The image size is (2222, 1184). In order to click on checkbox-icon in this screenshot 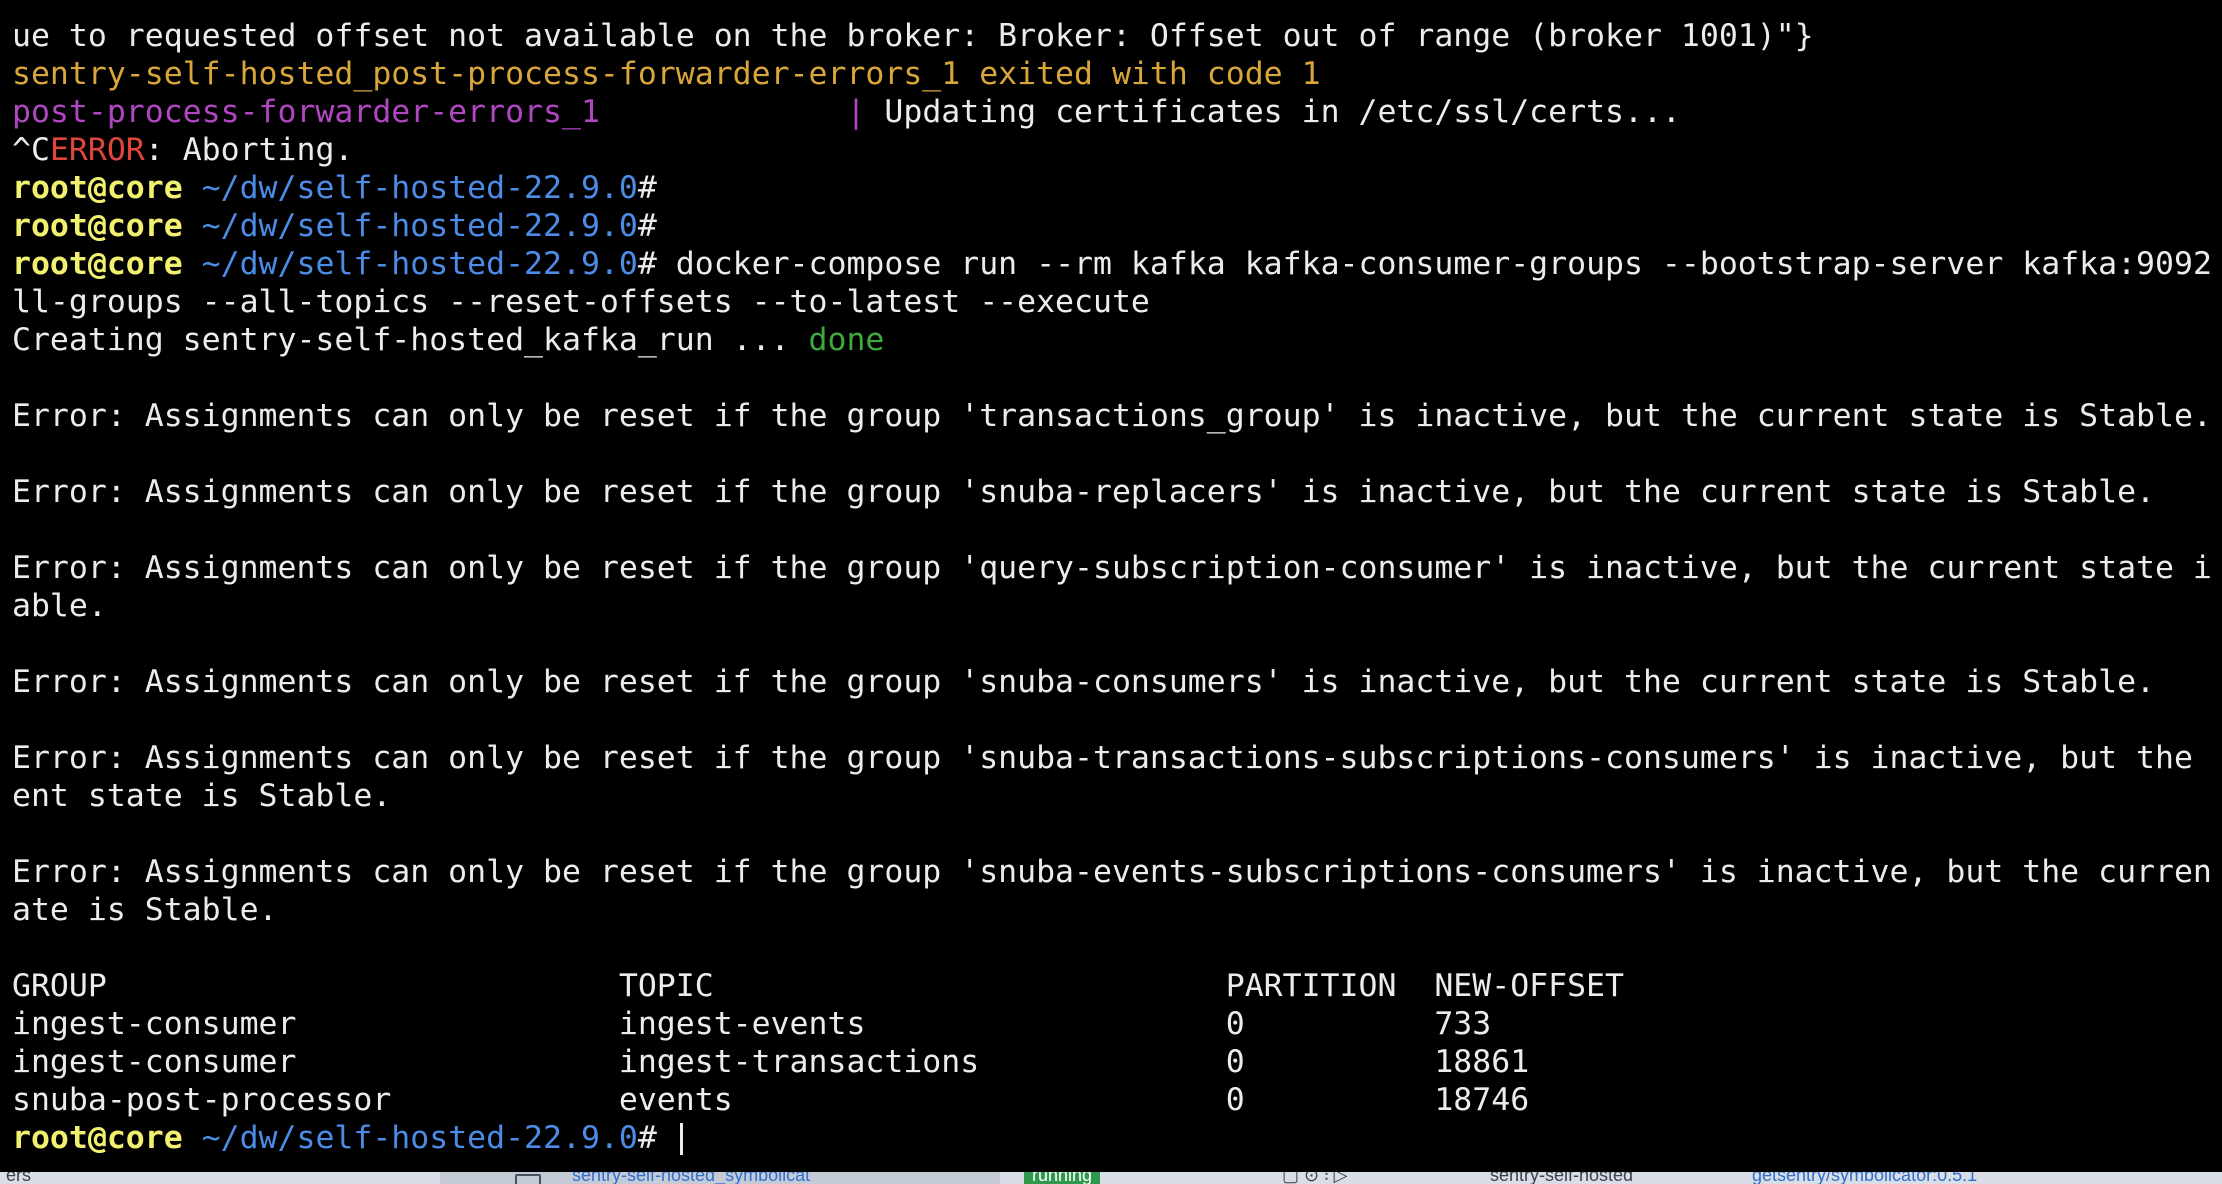, I will do `click(528, 1179)`.